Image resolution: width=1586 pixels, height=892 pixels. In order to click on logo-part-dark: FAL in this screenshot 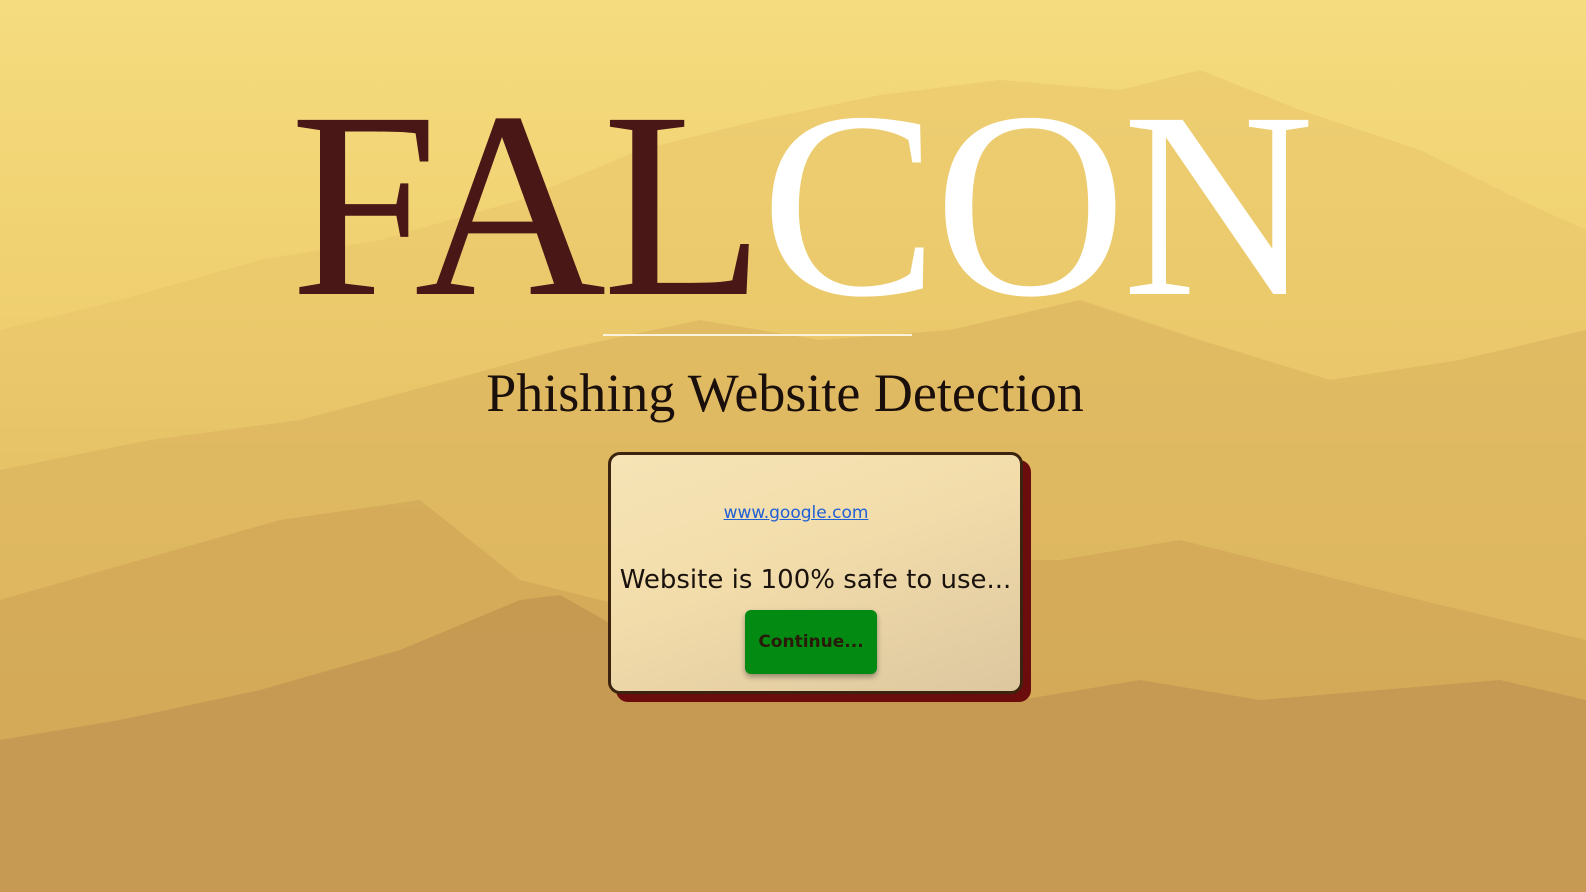, I will do `click(527, 204)`.